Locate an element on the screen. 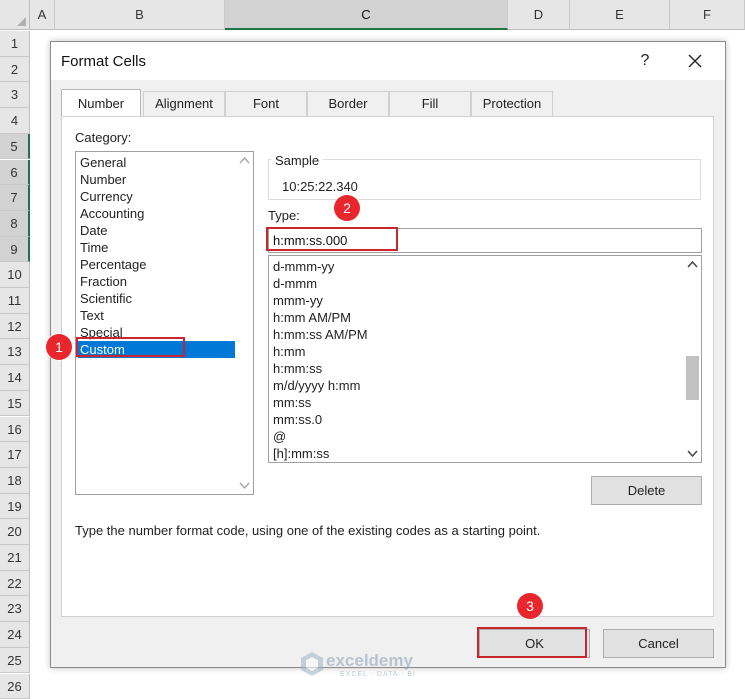 Image resolution: width=745 pixels, height=699 pixels. category-item: Currency is located at coordinates (156, 196).